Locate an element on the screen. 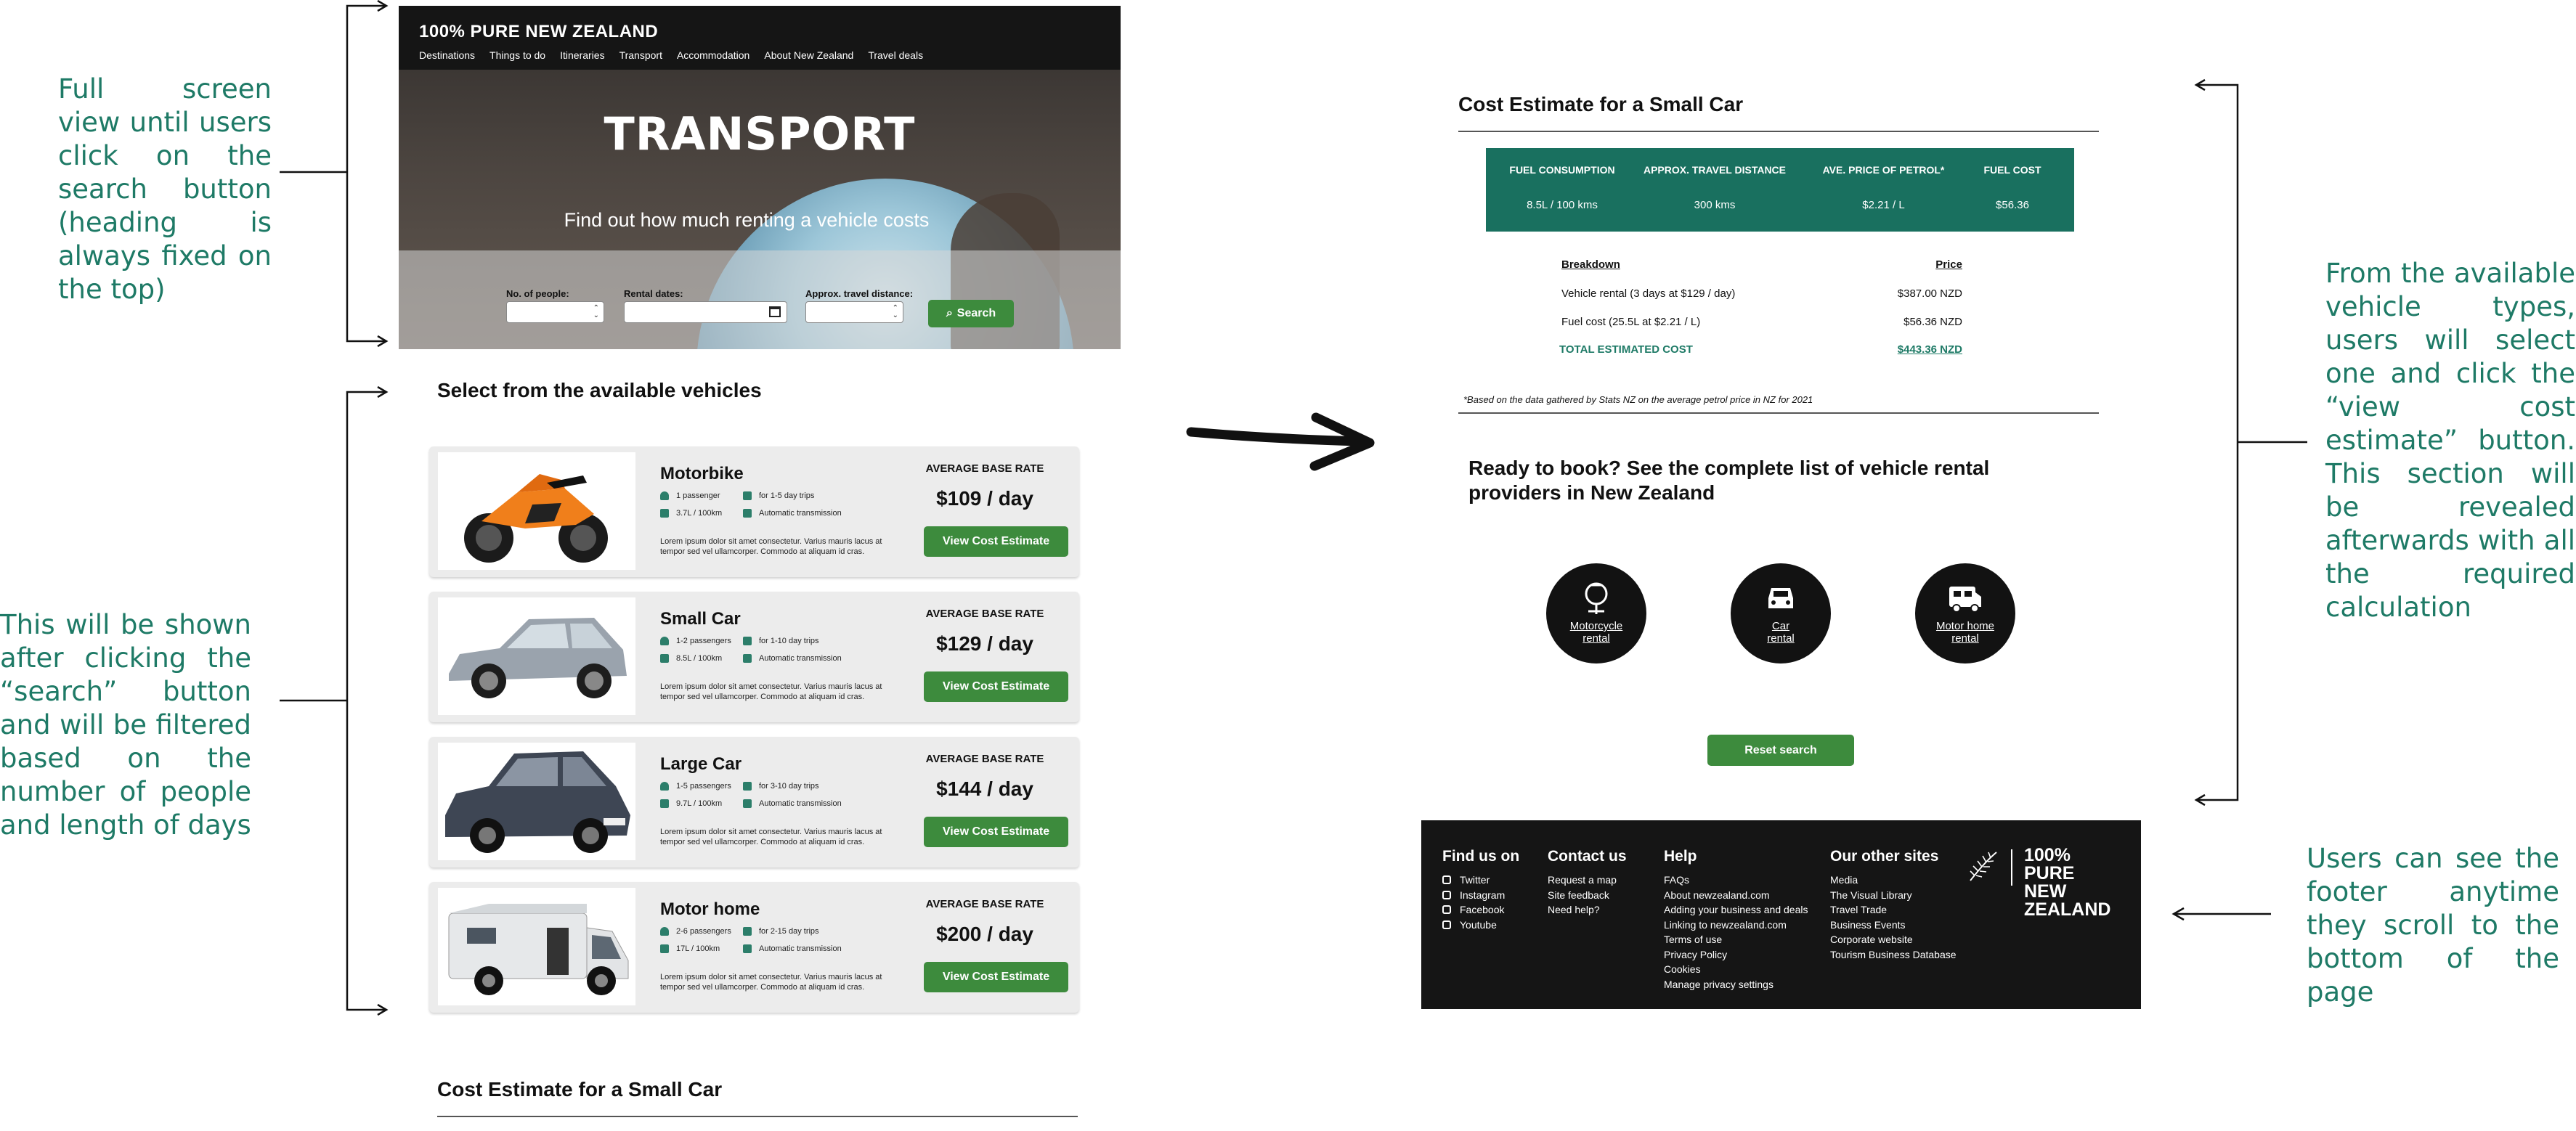 Image resolution: width=2576 pixels, height=1131 pixels. large-car-image is located at coordinates (537, 802).